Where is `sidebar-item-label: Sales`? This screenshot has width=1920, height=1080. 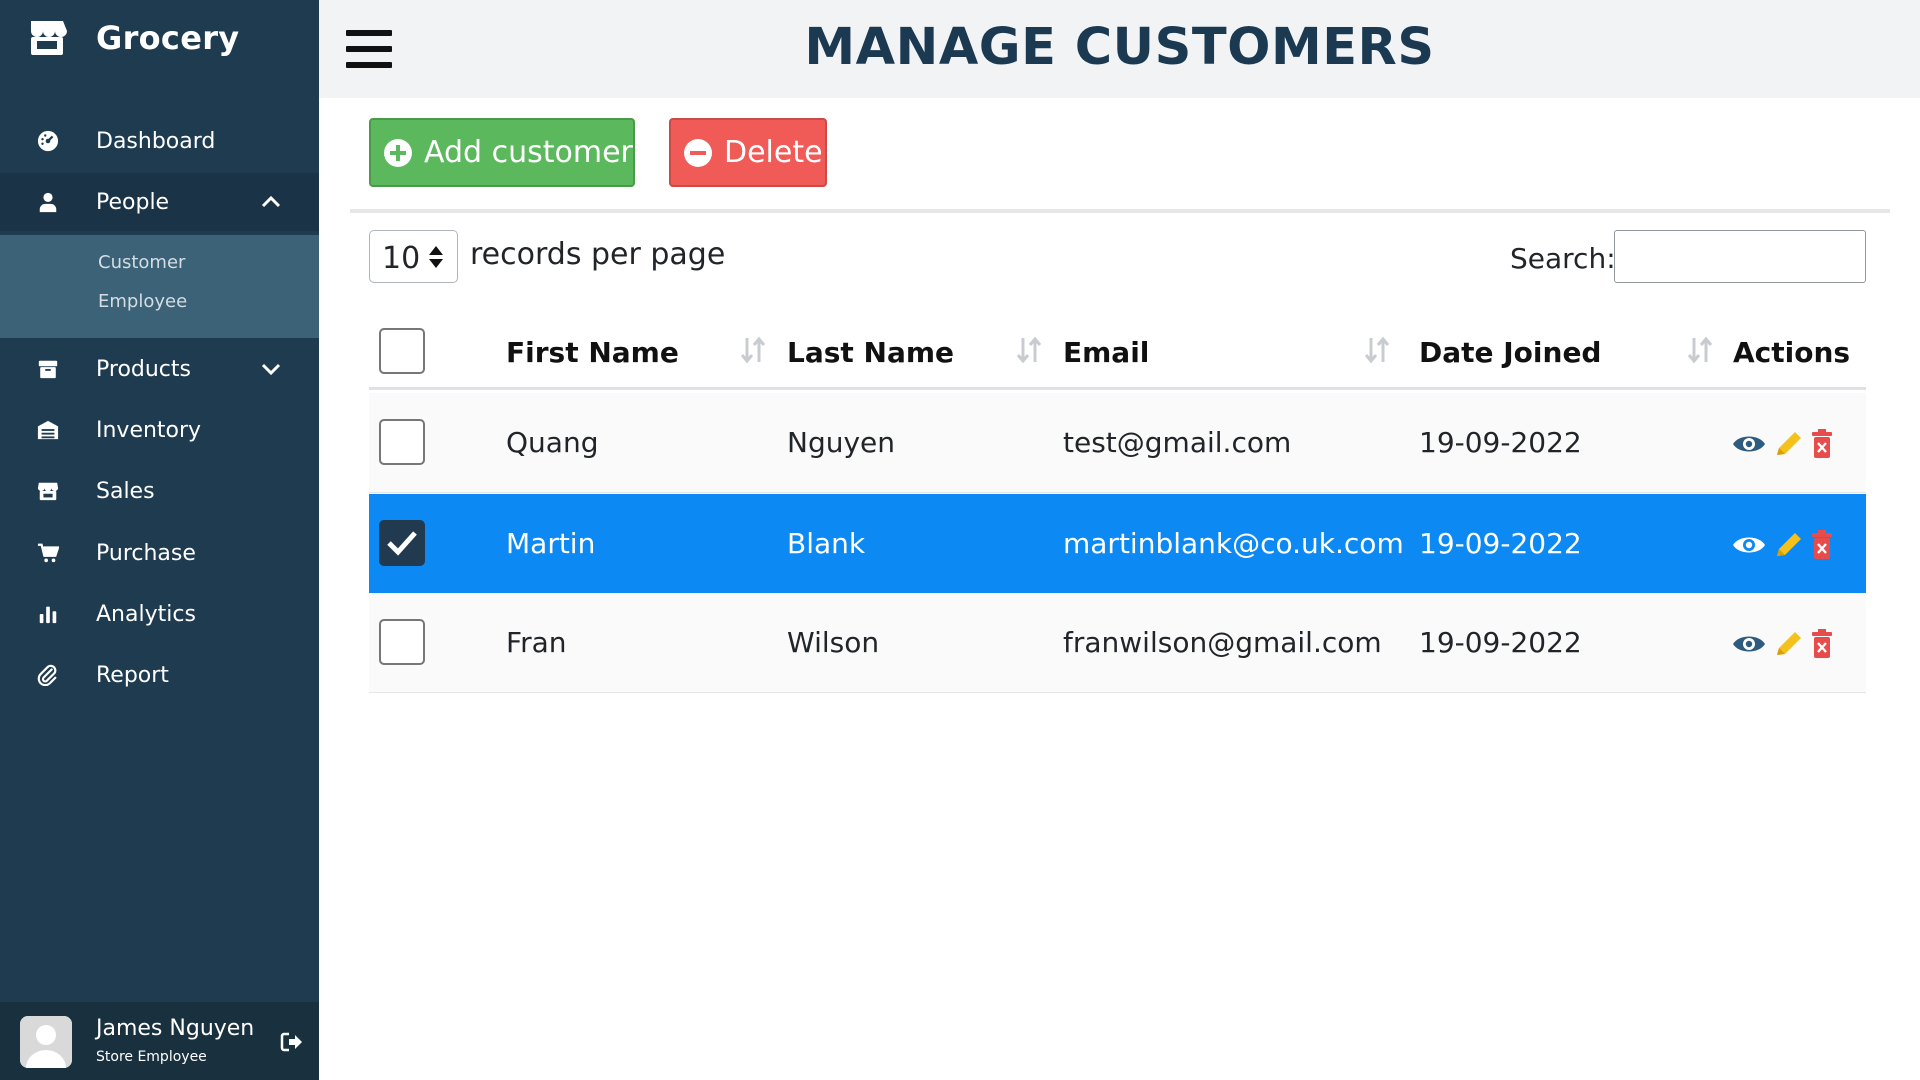
sidebar-item-label: Sales is located at coordinates (125, 491).